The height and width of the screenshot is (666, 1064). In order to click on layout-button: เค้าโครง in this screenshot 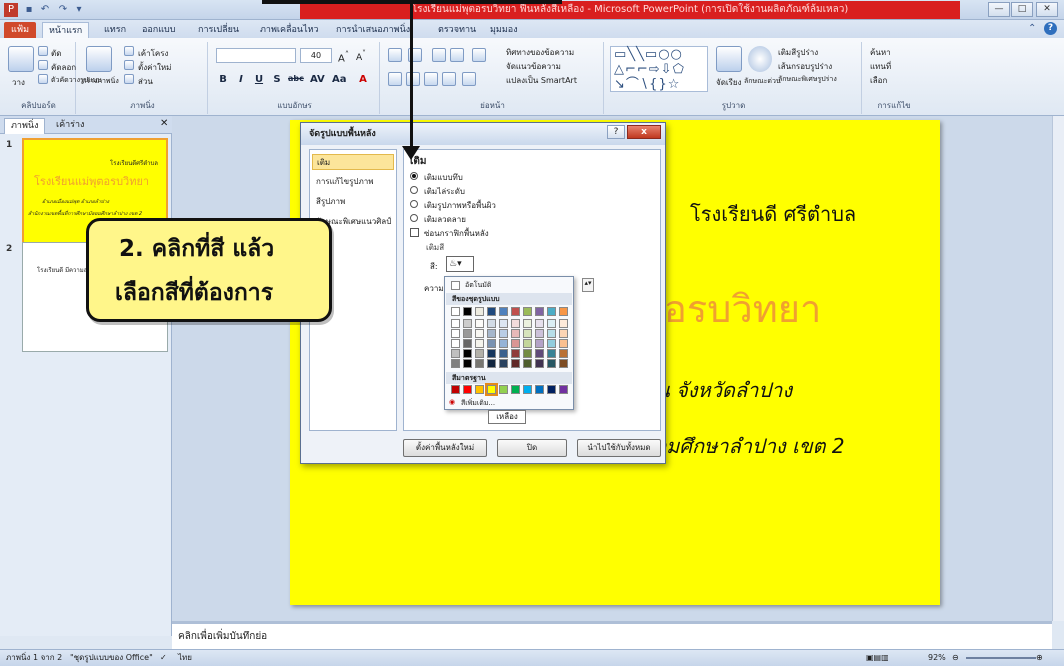, I will do `click(153, 53)`.